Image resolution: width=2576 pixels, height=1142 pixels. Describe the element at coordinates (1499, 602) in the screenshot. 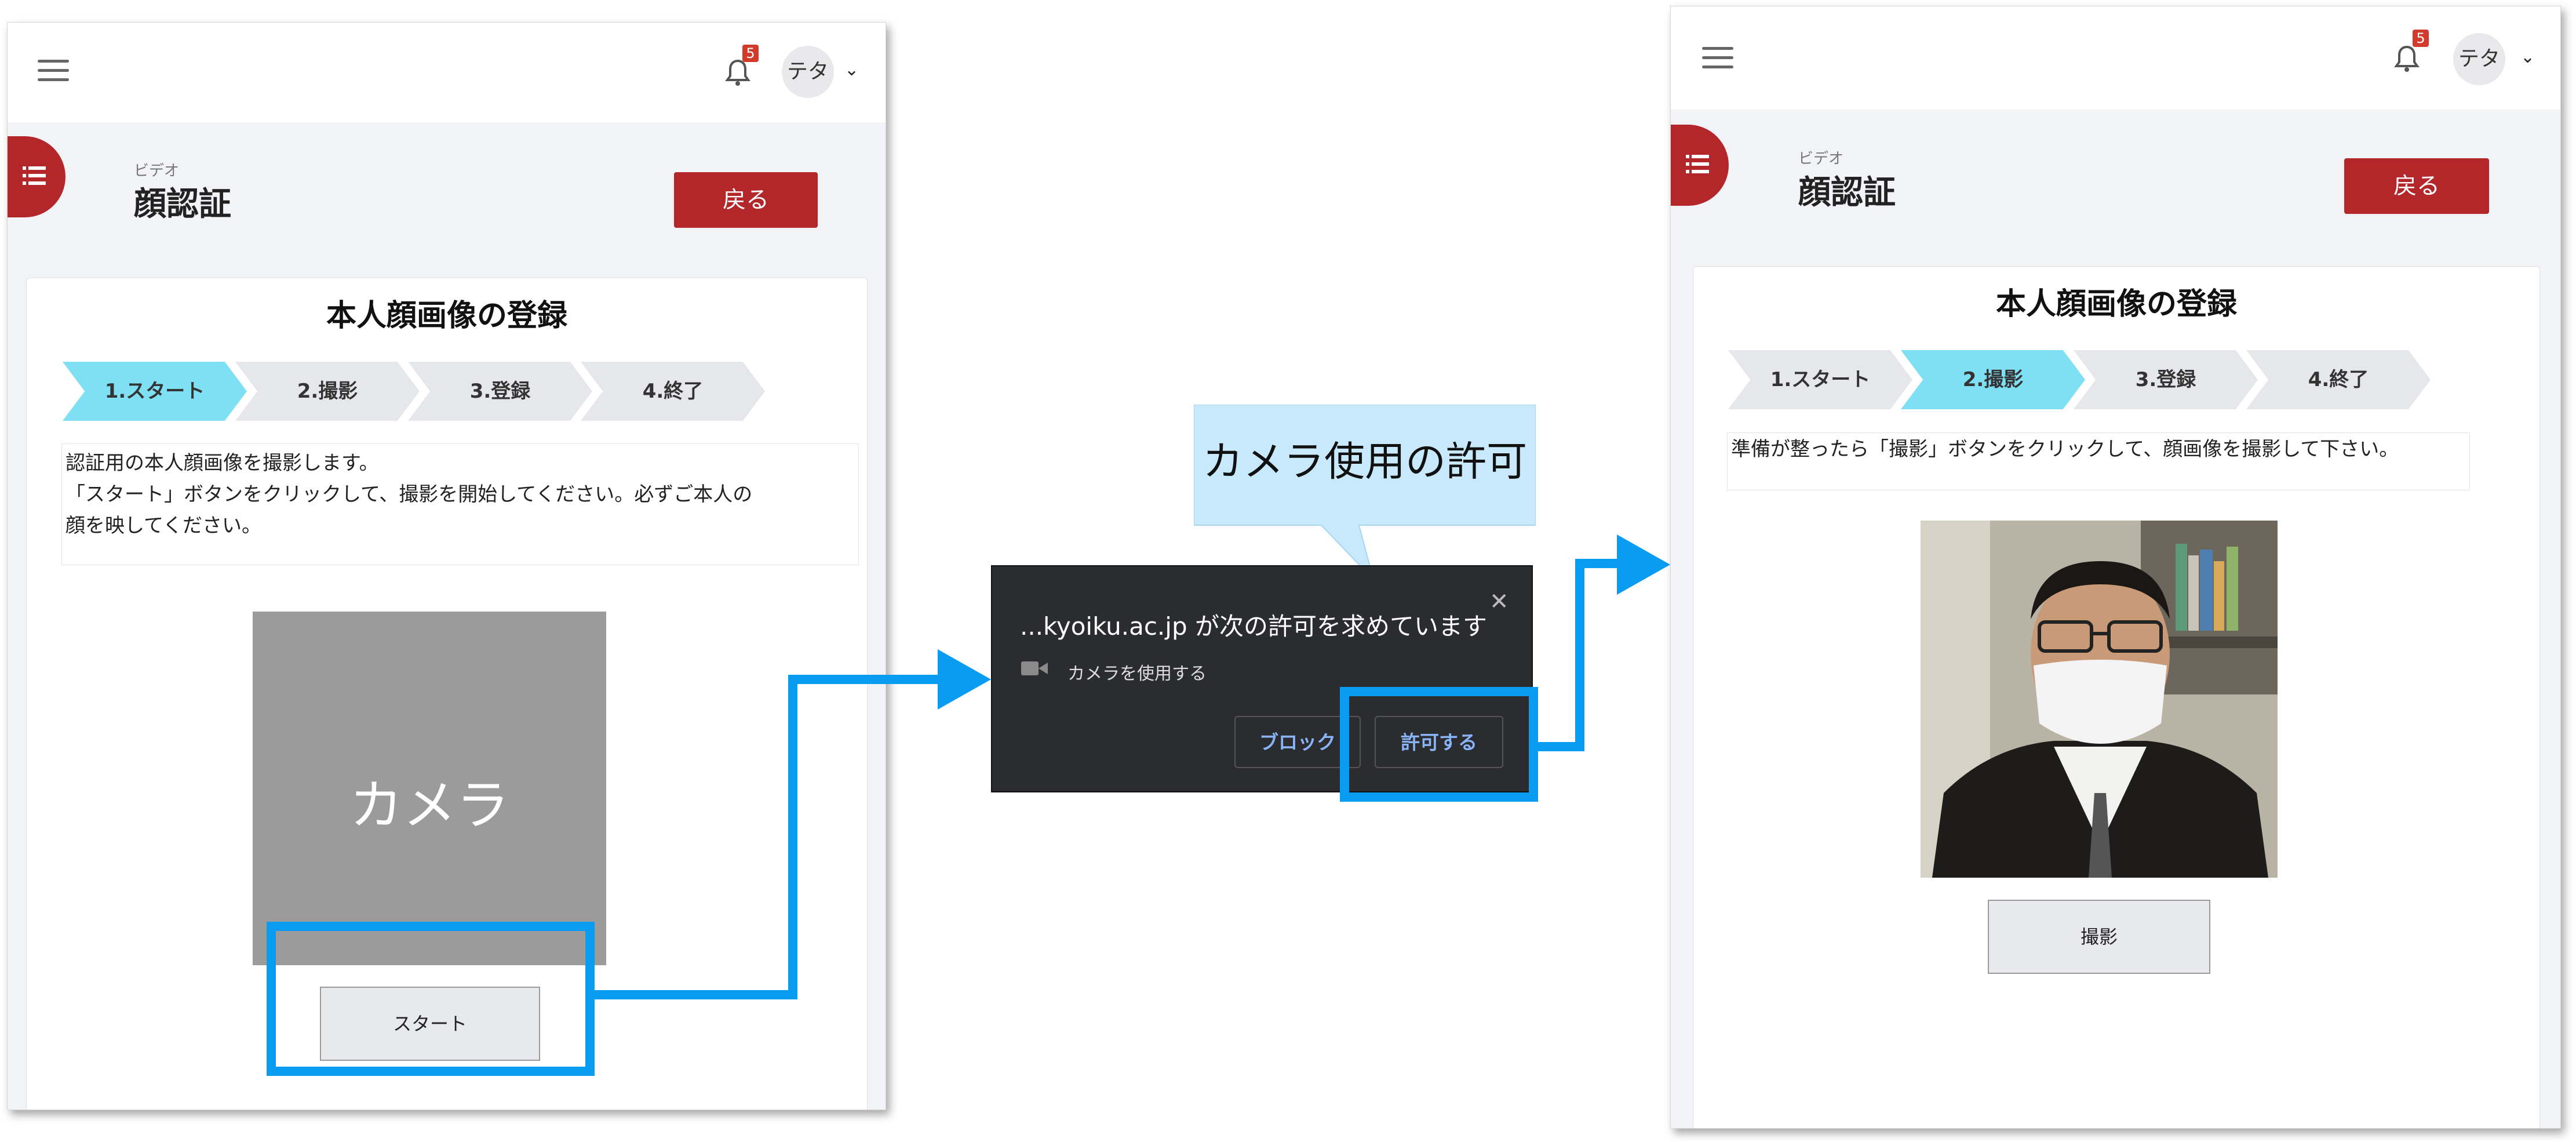

I see `close-icon: ✕` at that location.